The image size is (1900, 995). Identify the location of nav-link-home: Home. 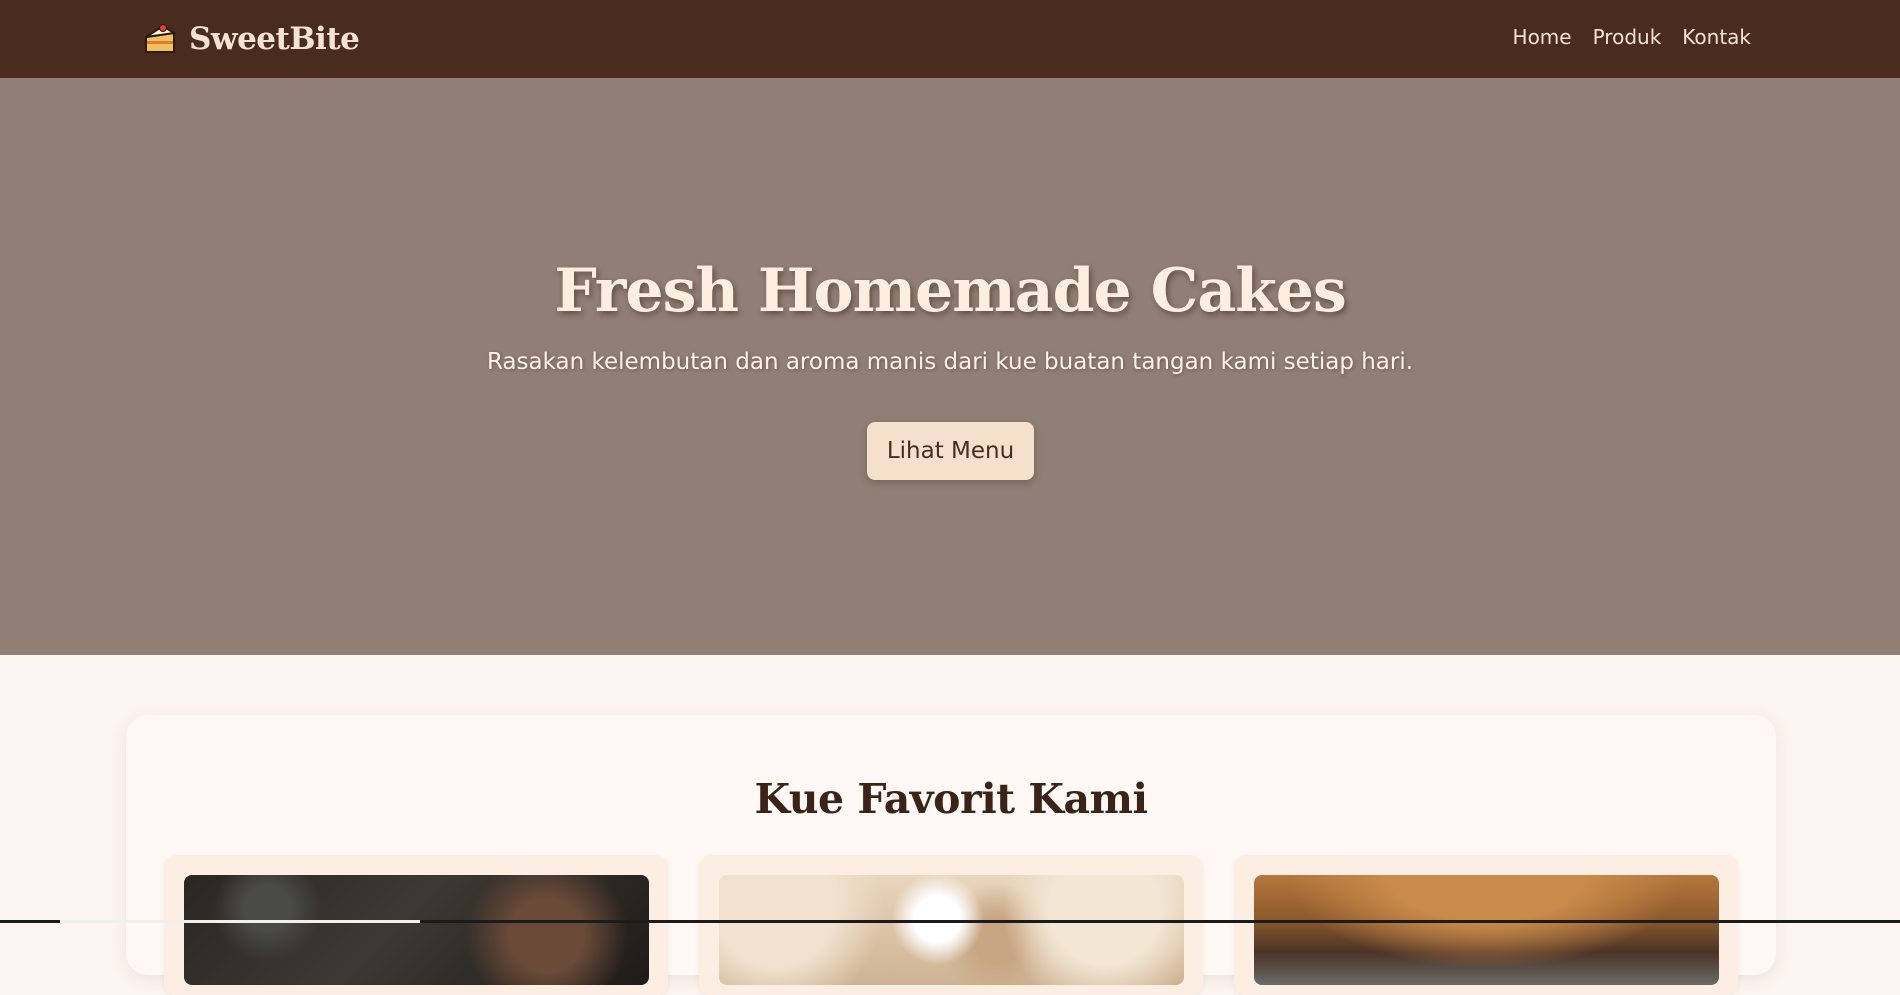
(1542, 37).